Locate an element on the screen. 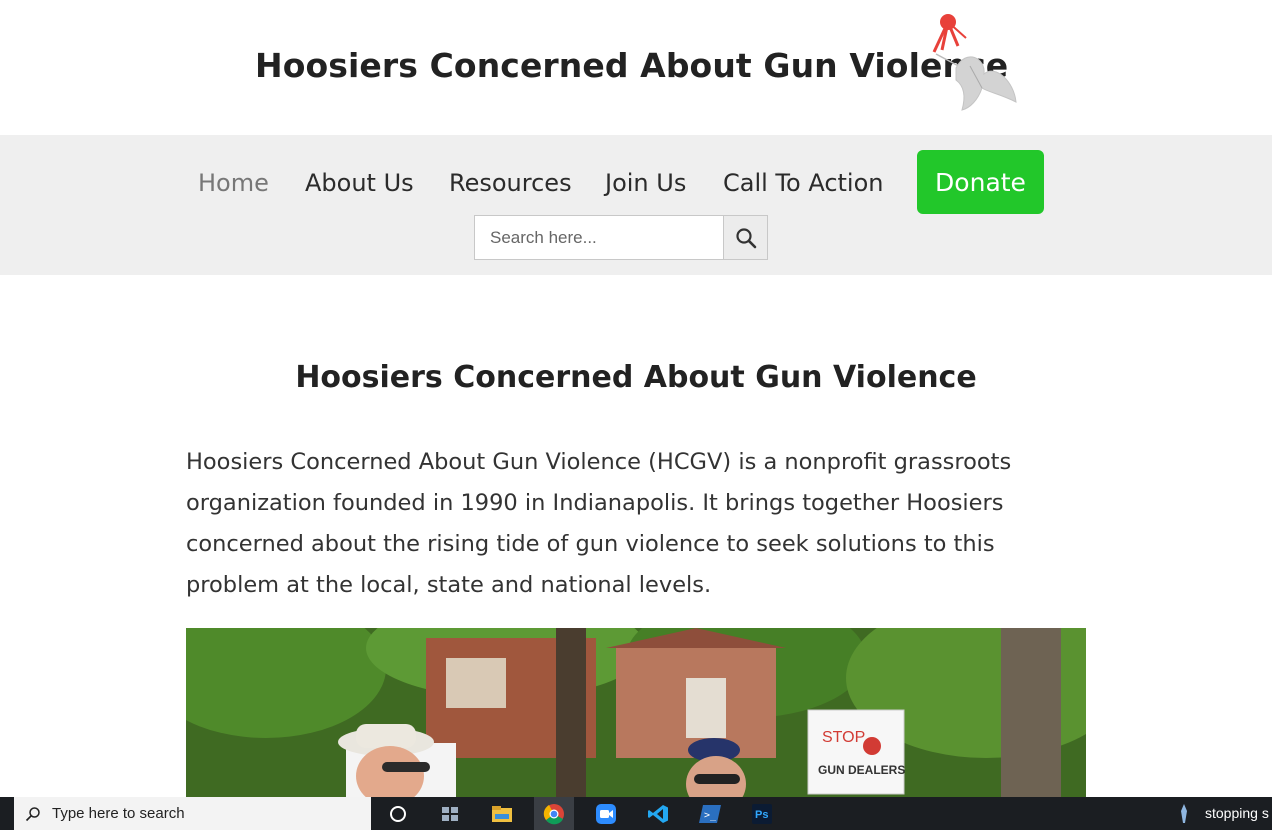 The width and height of the screenshot is (1272, 830). search-form is located at coordinates (621, 237).